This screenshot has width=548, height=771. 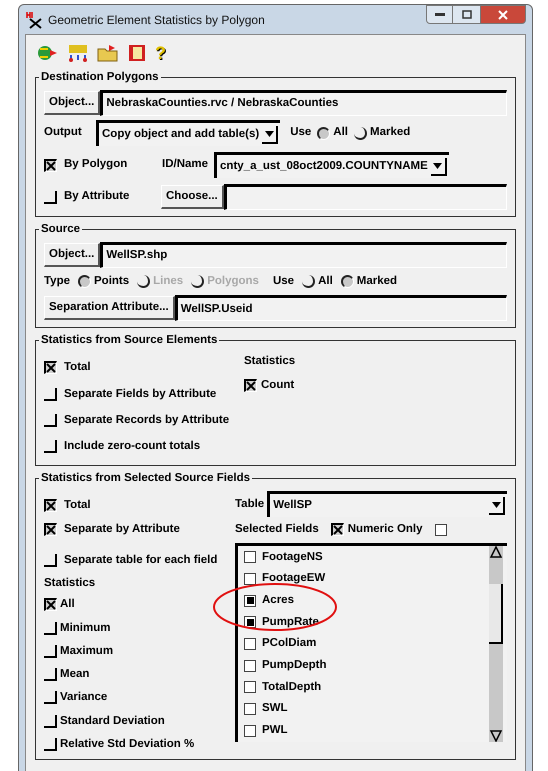 I want to click on close-icon, so click(x=503, y=15).